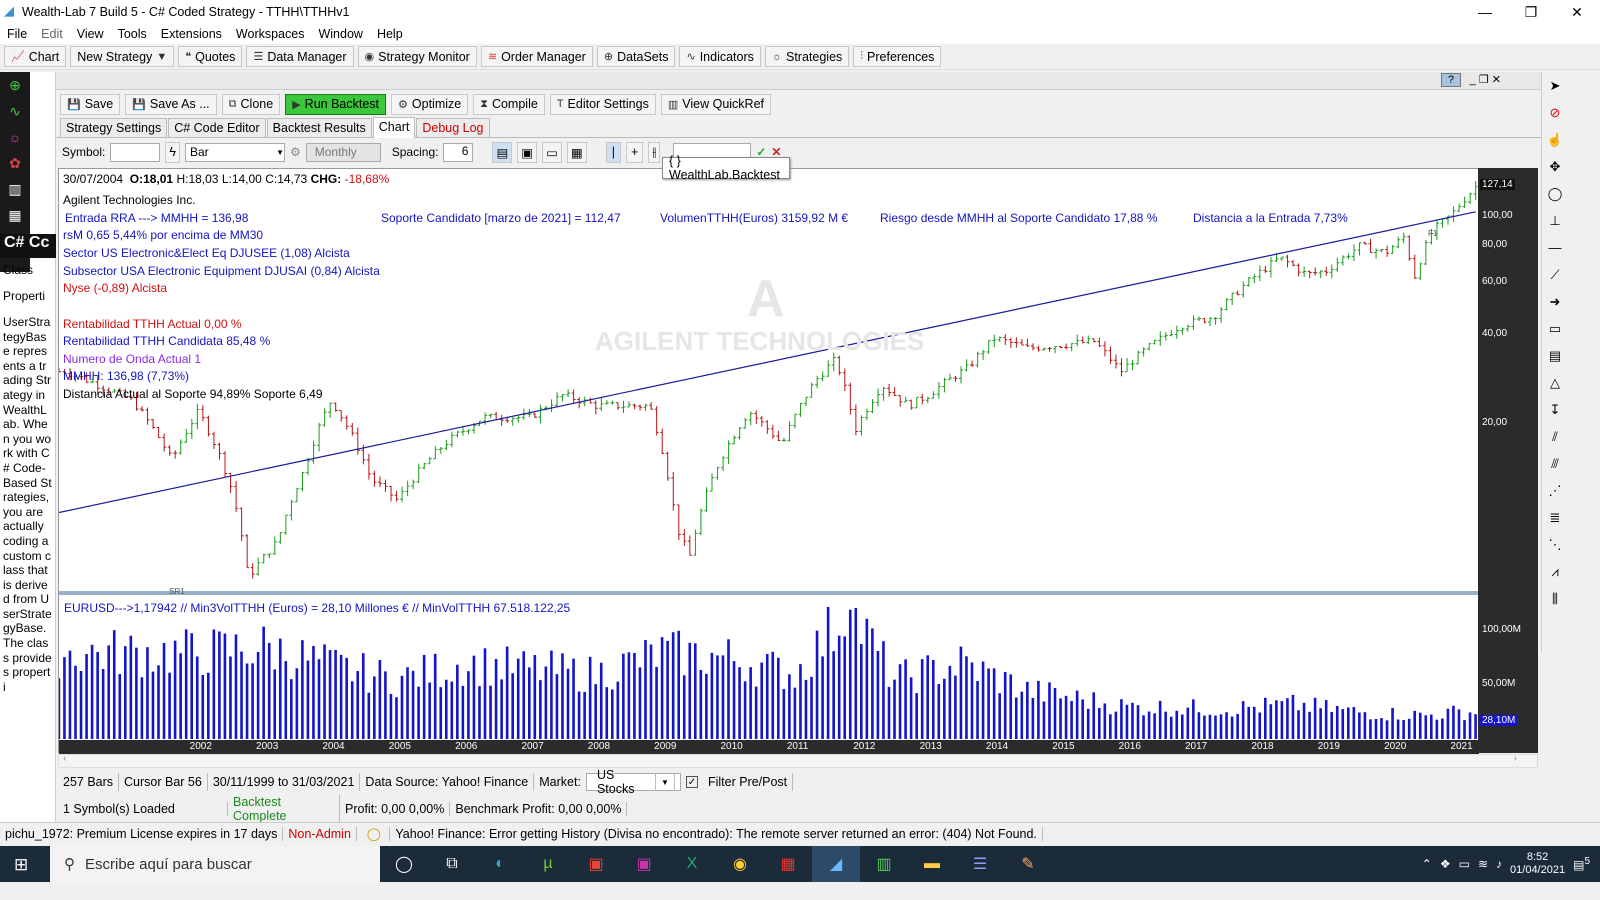 The image size is (1600, 900). Describe the element at coordinates (90, 34) in the screenshot. I see `menu-view: View` at that location.